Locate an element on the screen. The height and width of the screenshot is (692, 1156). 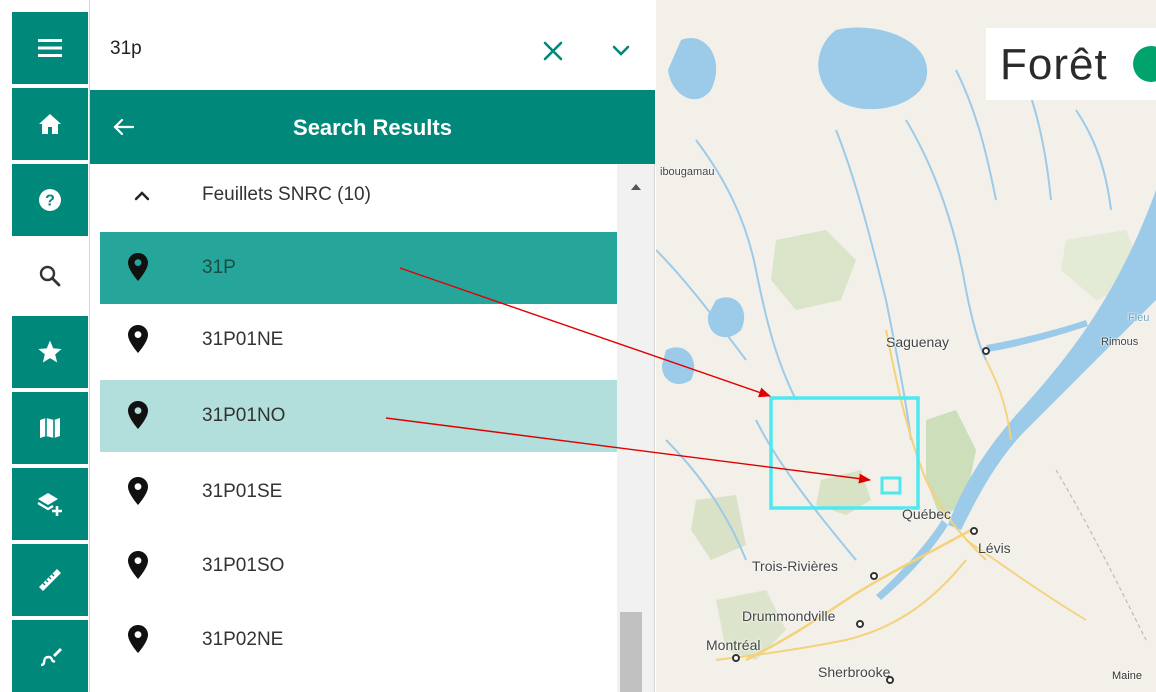
result-item-label: 31P02NE is located at coordinates (243, 639).